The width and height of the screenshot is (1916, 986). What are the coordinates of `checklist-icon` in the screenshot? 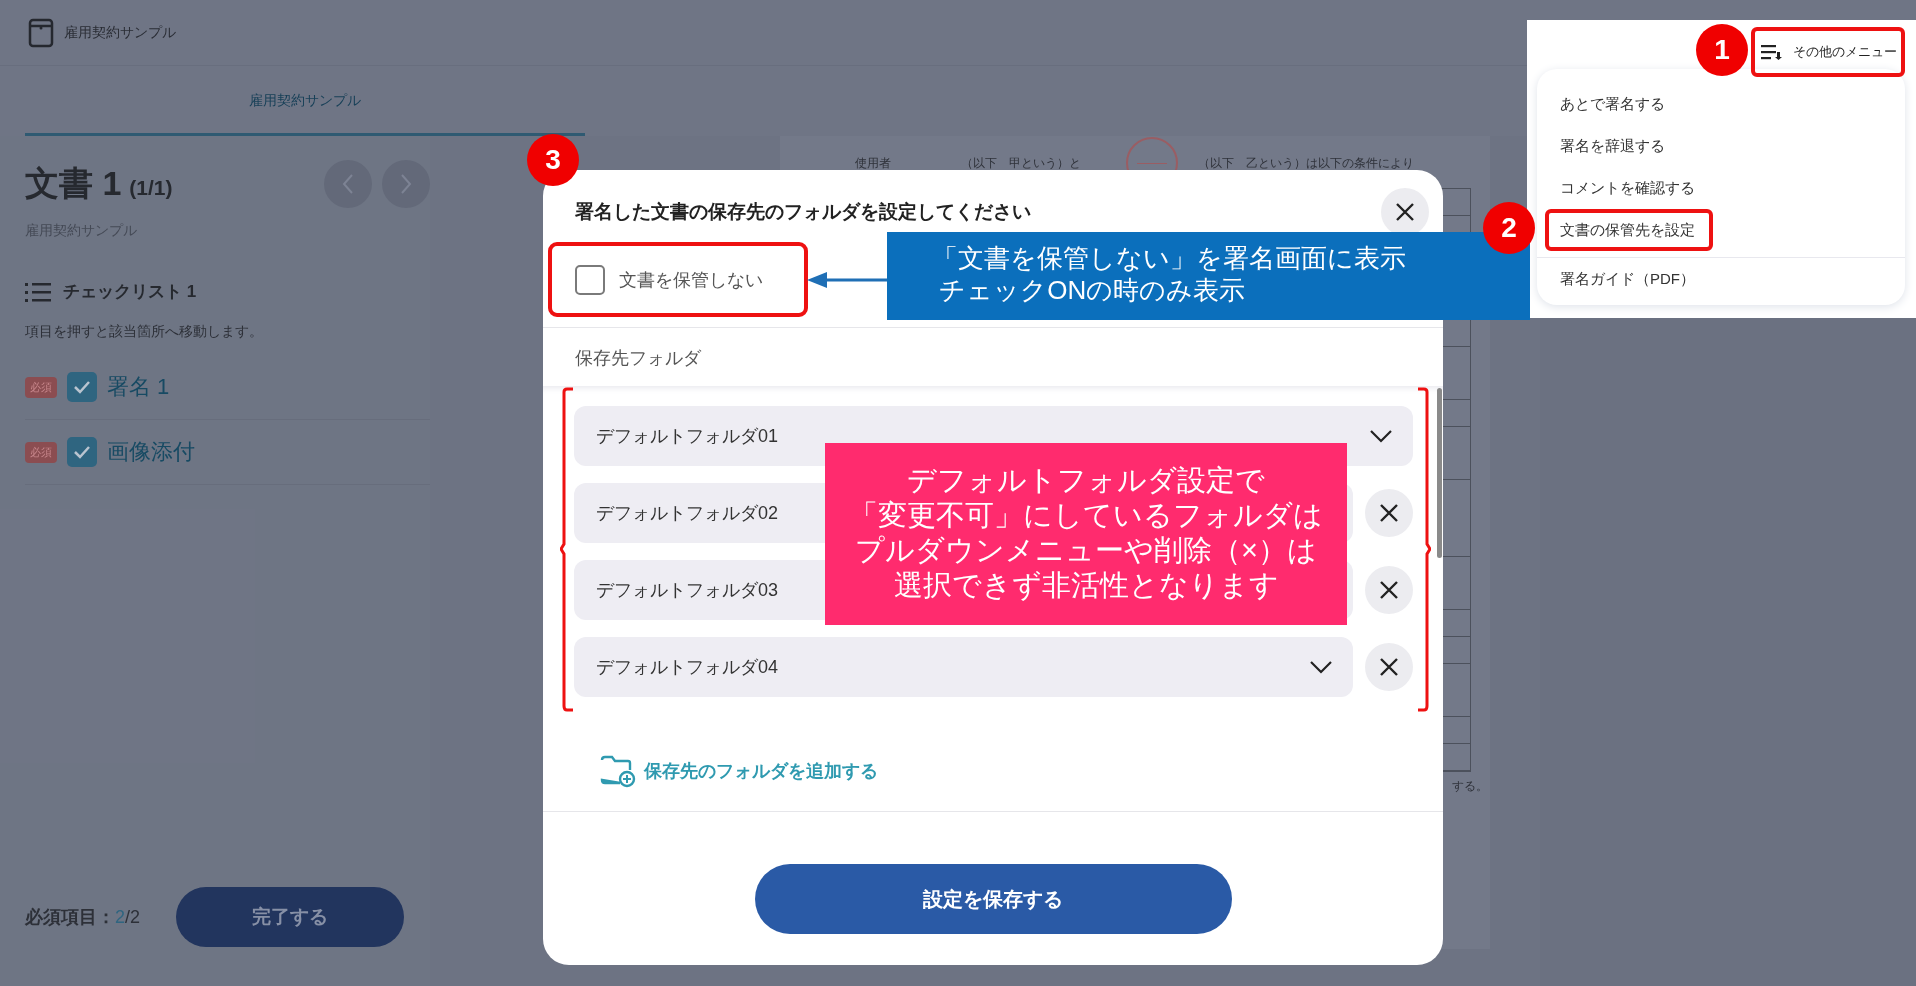 It's located at (38, 291).